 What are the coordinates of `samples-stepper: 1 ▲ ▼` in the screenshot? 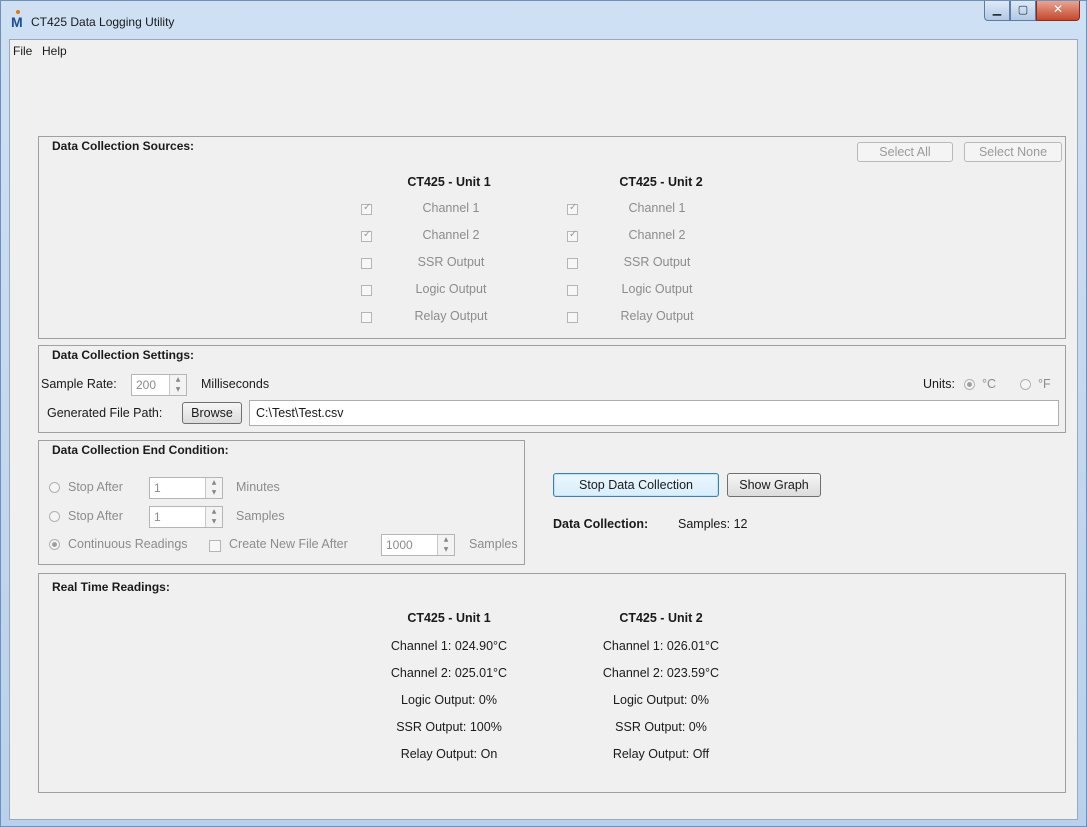 It's located at (186, 517).